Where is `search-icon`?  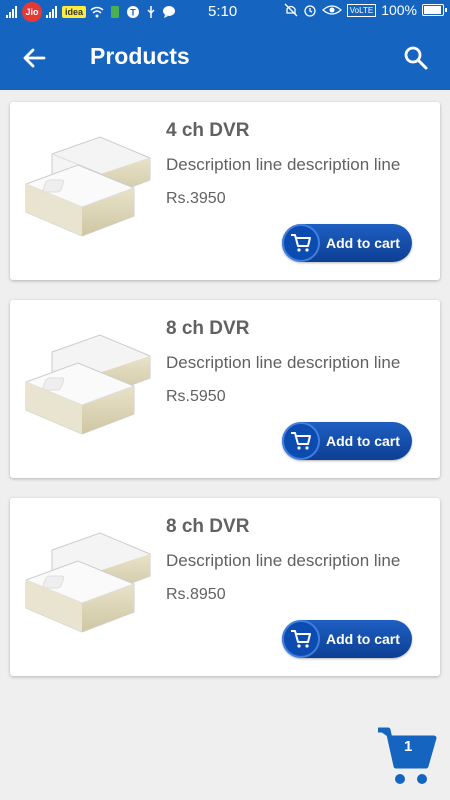
search-icon is located at coordinates (416, 58).